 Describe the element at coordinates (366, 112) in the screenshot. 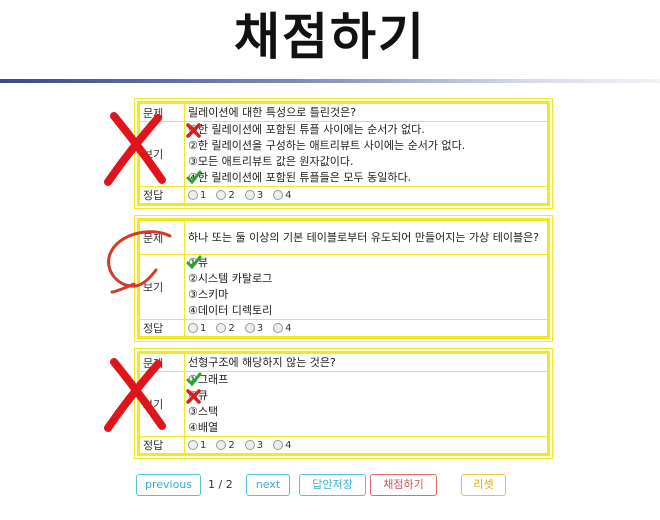

I see `question-text: 릴레이션에 대한 특성으로 틀린것은?` at that location.